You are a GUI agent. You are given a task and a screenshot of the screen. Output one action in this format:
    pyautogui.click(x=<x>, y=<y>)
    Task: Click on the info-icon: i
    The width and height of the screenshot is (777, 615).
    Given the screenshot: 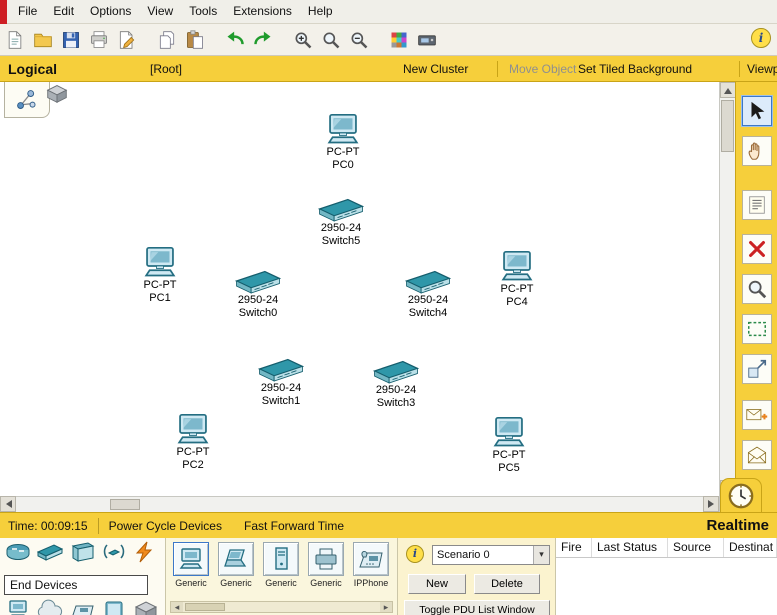 What is the action you would take?
    pyautogui.click(x=415, y=553)
    